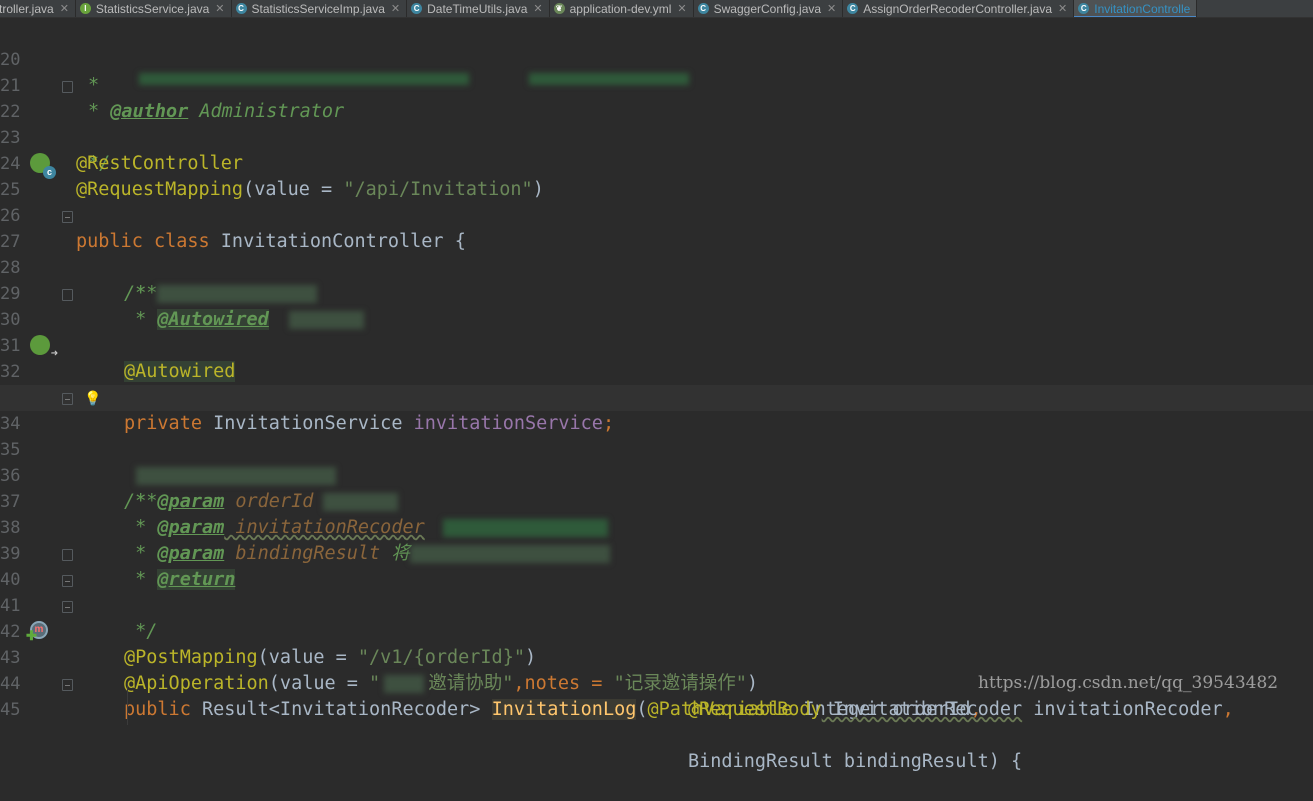 The image size is (1313, 801). I want to click on tab-statistics-service: I StatisticsService.java ✕, so click(154, 8).